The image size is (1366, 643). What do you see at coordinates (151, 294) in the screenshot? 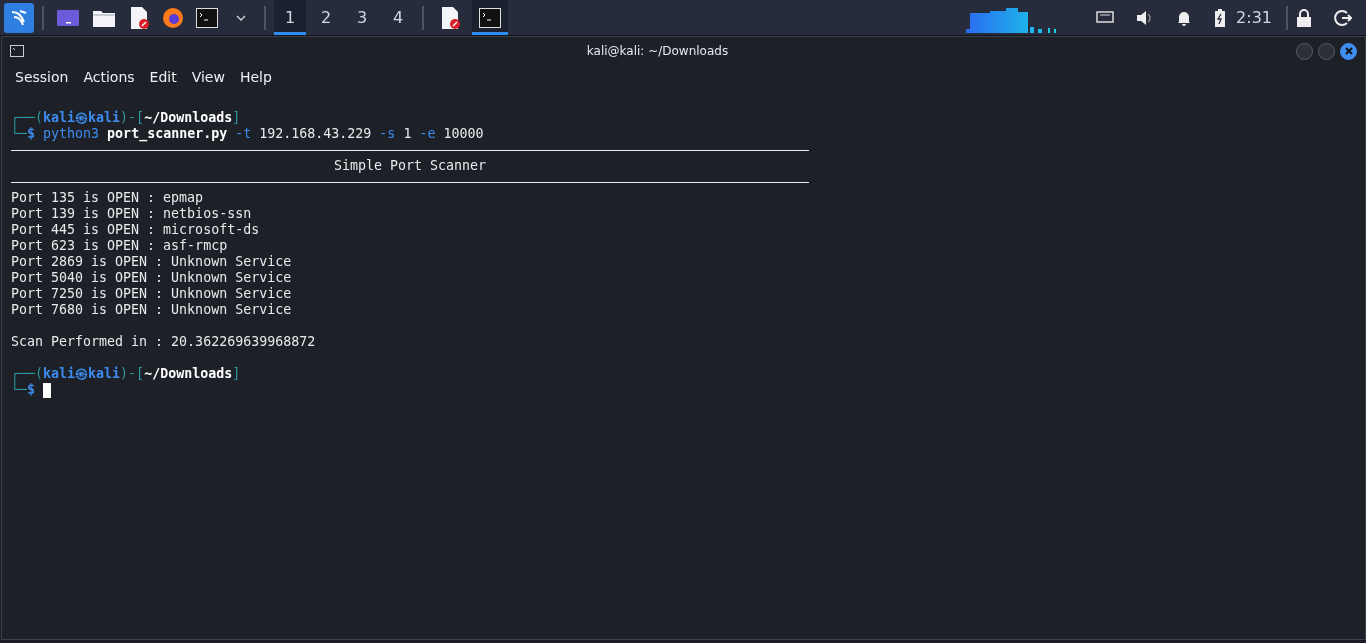
I see `output-line: Port 7250 is OPEN : Unknown Service` at bounding box center [151, 294].